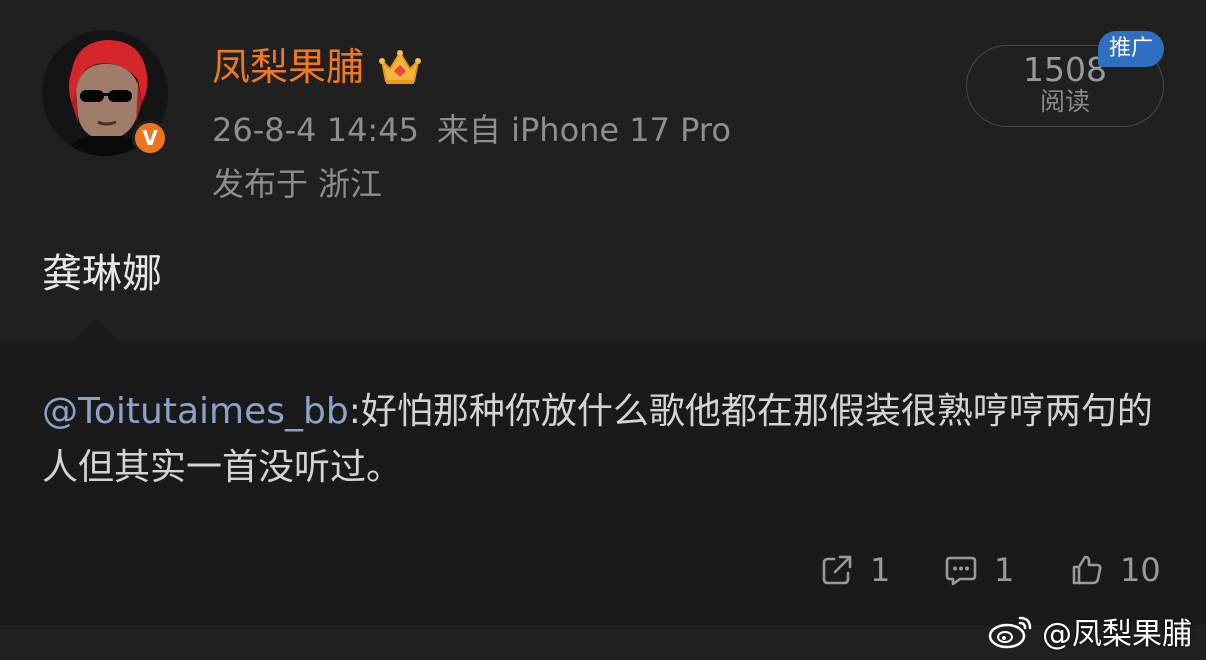  I want to click on share-count: 1, so click(880, 570).